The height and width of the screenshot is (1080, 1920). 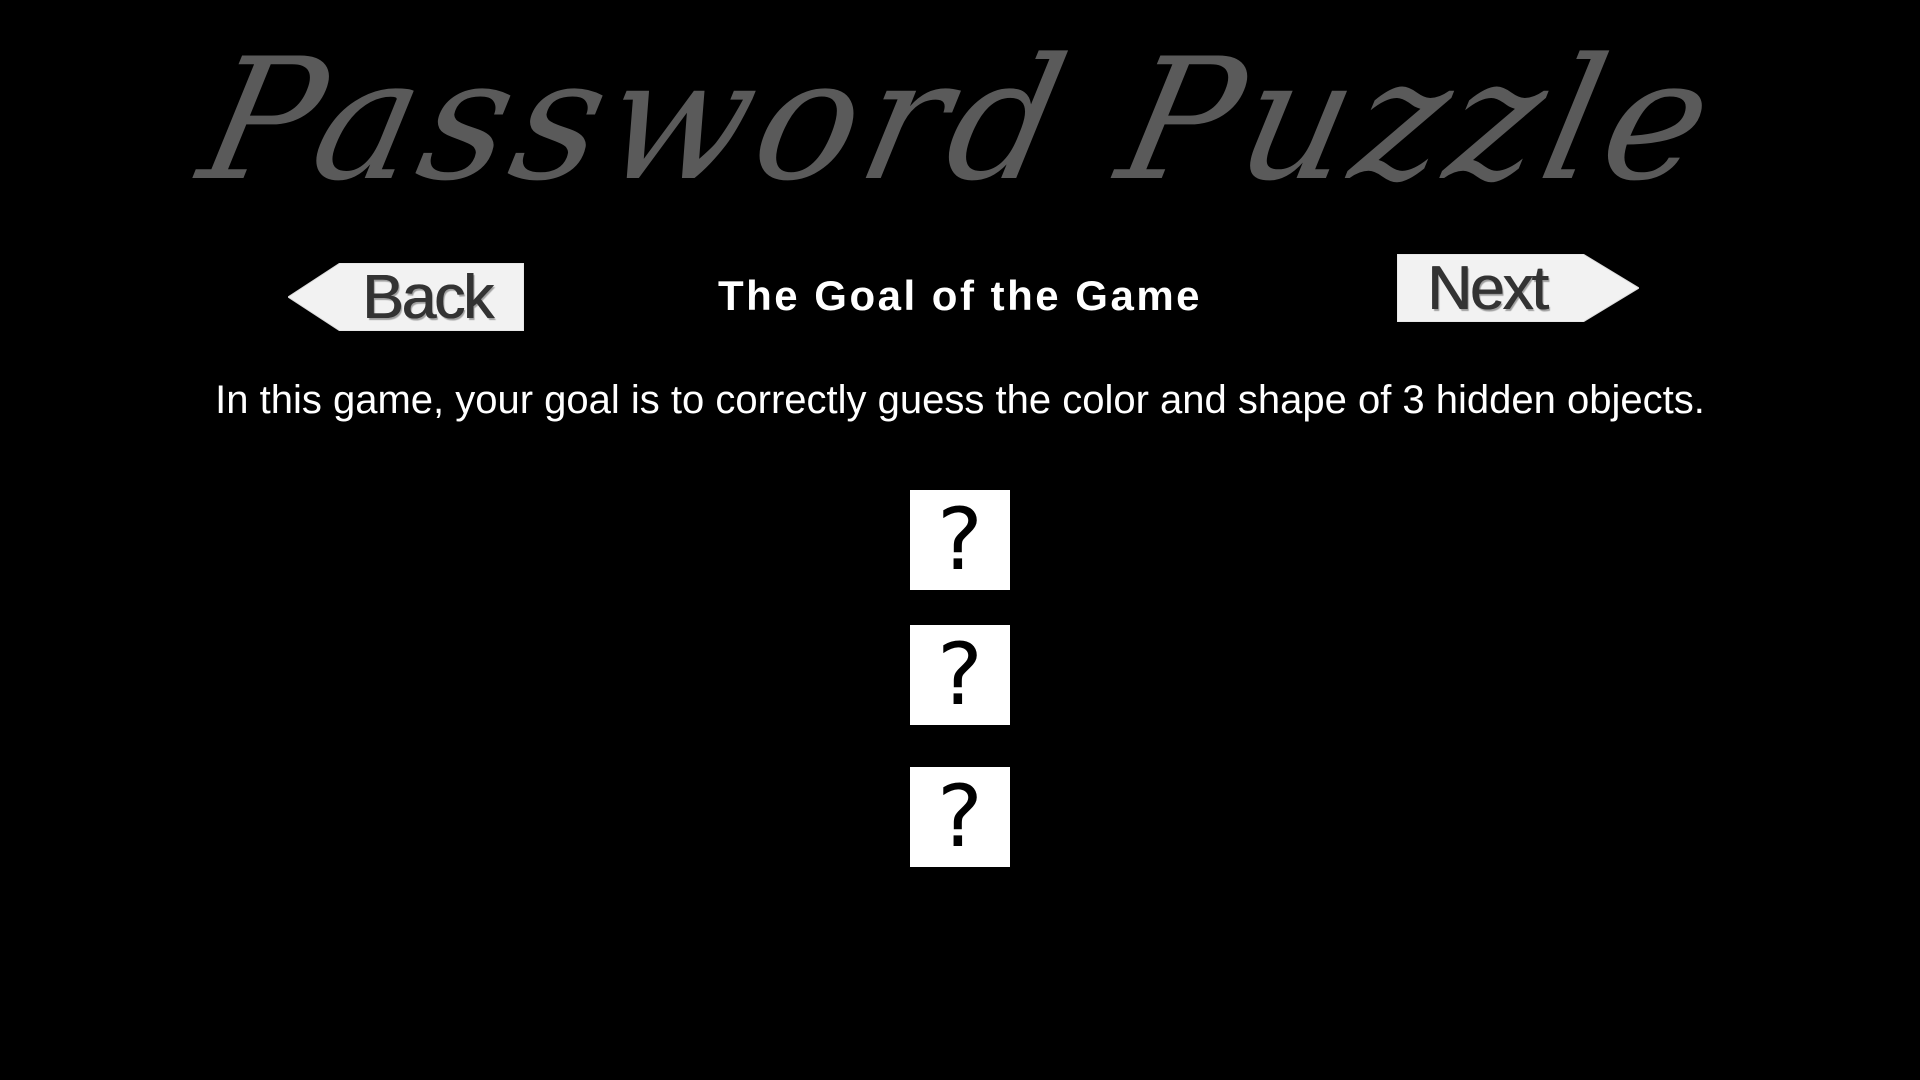 I want to click on hidden-object-2: ?, so click(x=960, y=675).